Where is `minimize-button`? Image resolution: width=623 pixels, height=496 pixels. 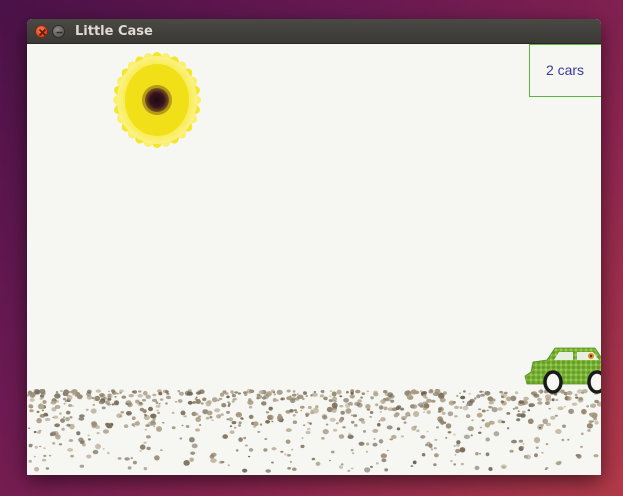
minimize-button is located at coordinates (58, 31).